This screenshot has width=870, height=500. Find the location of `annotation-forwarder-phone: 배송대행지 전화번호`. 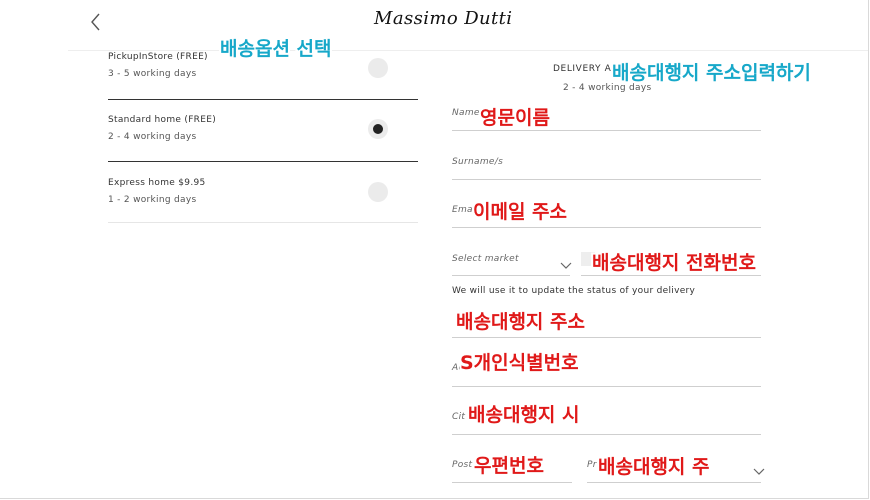

annotation-forwarder-phone: 배송대행지 전화번호 is located at coordinates (674, 263).